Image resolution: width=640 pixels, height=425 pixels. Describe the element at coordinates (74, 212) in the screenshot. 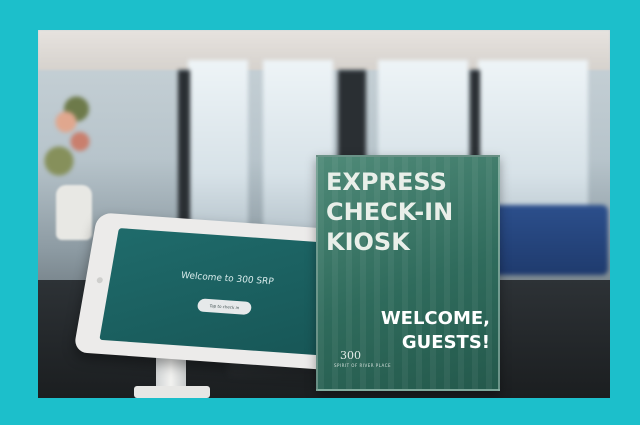

I see `vase` at that location.